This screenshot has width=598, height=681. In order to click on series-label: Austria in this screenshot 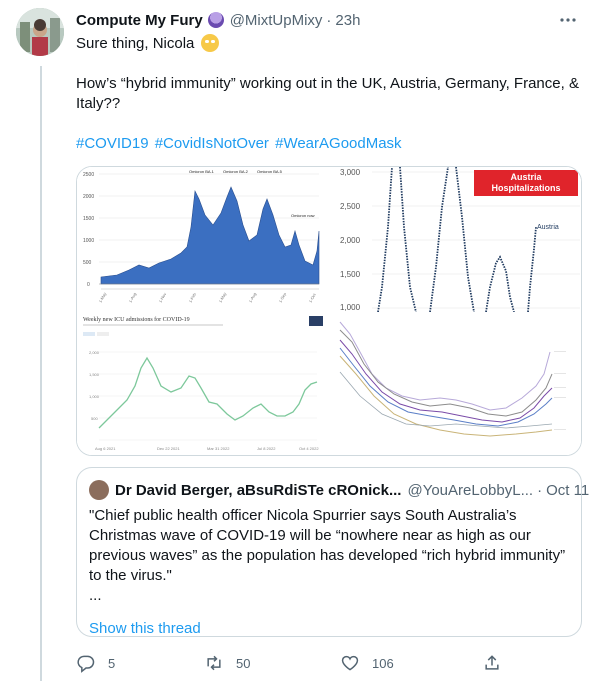, I will do `click(548, 227)`.